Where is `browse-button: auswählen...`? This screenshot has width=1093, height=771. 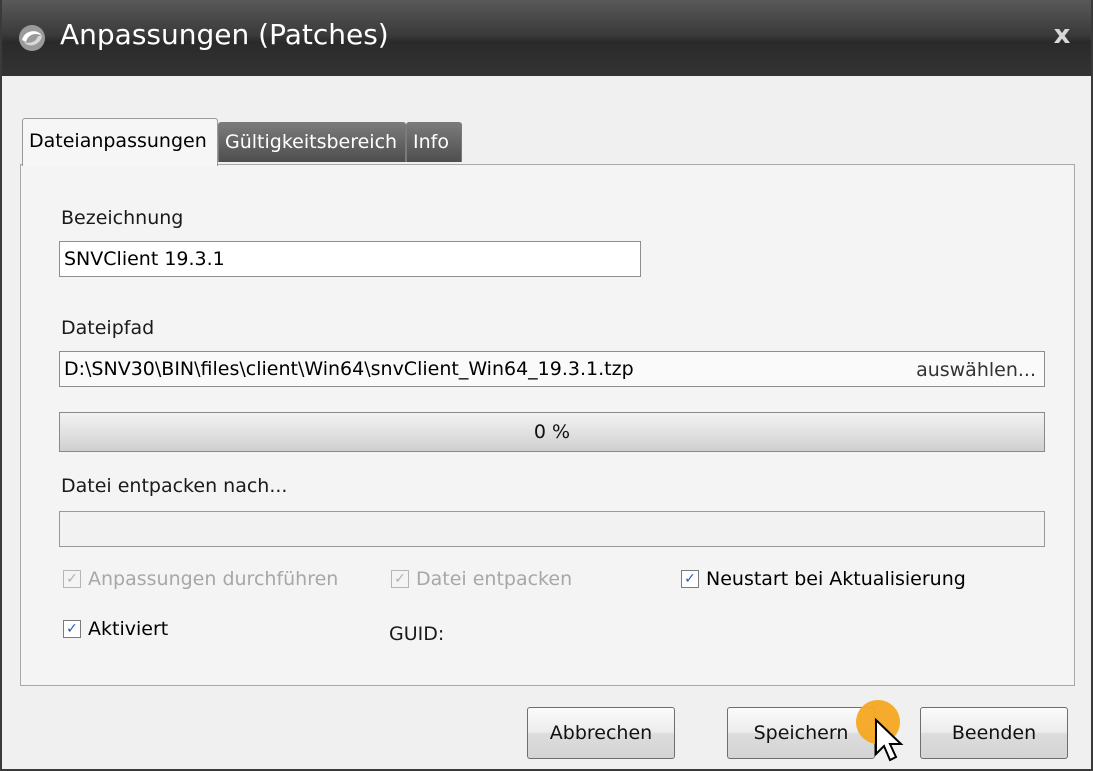 browse-button: auswählen... is located at coordinates (976, 370).